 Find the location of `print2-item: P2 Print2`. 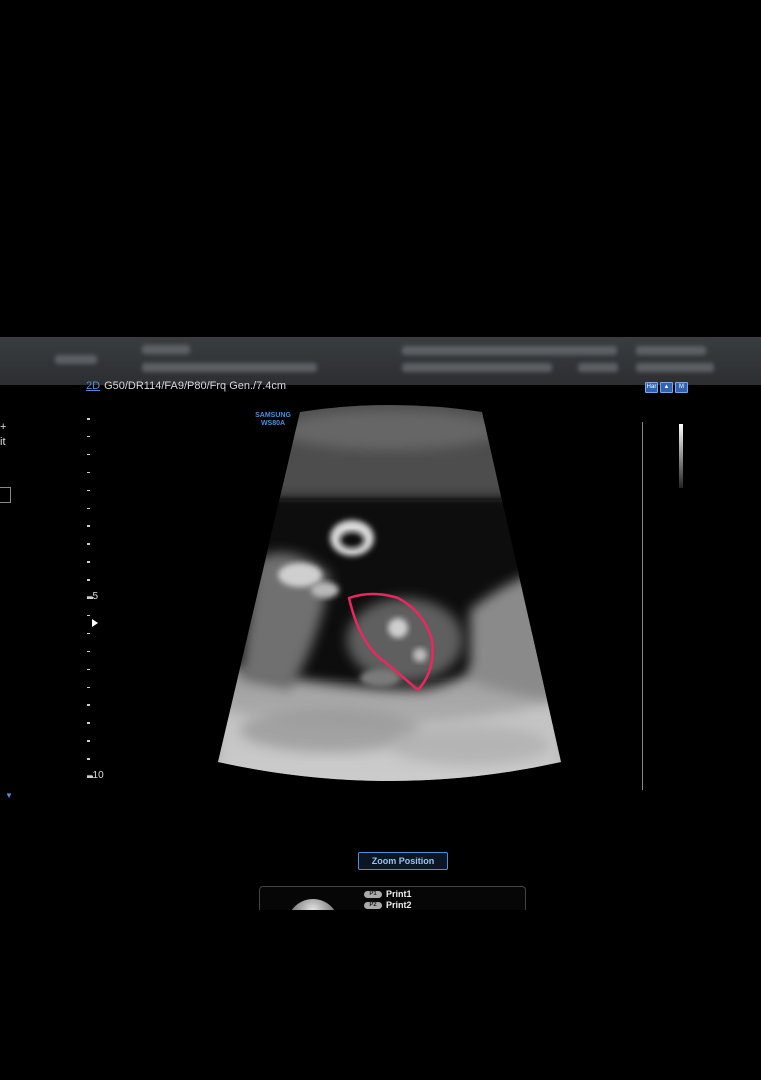

print2-item: P2 Print2 is located at coordinates (388, 905).